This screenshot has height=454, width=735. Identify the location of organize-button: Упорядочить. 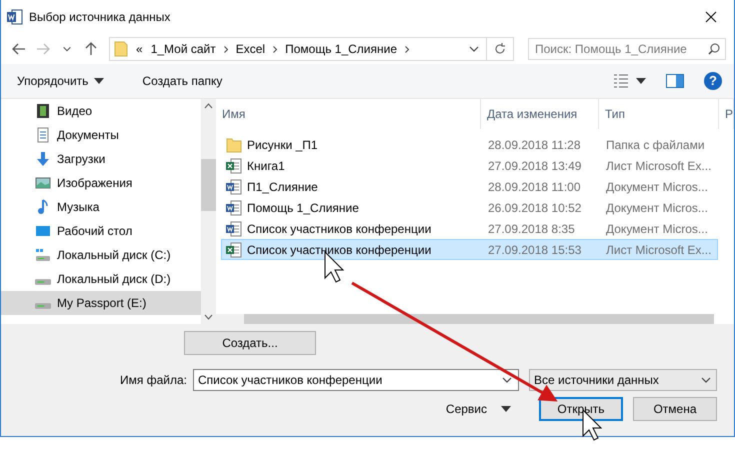
(60, 81).